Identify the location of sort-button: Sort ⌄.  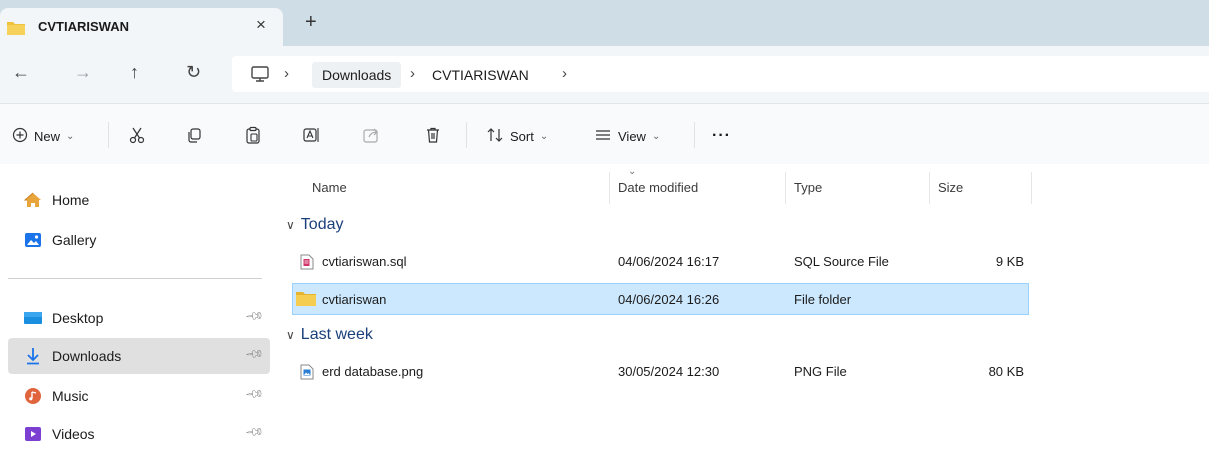
(517, 136).